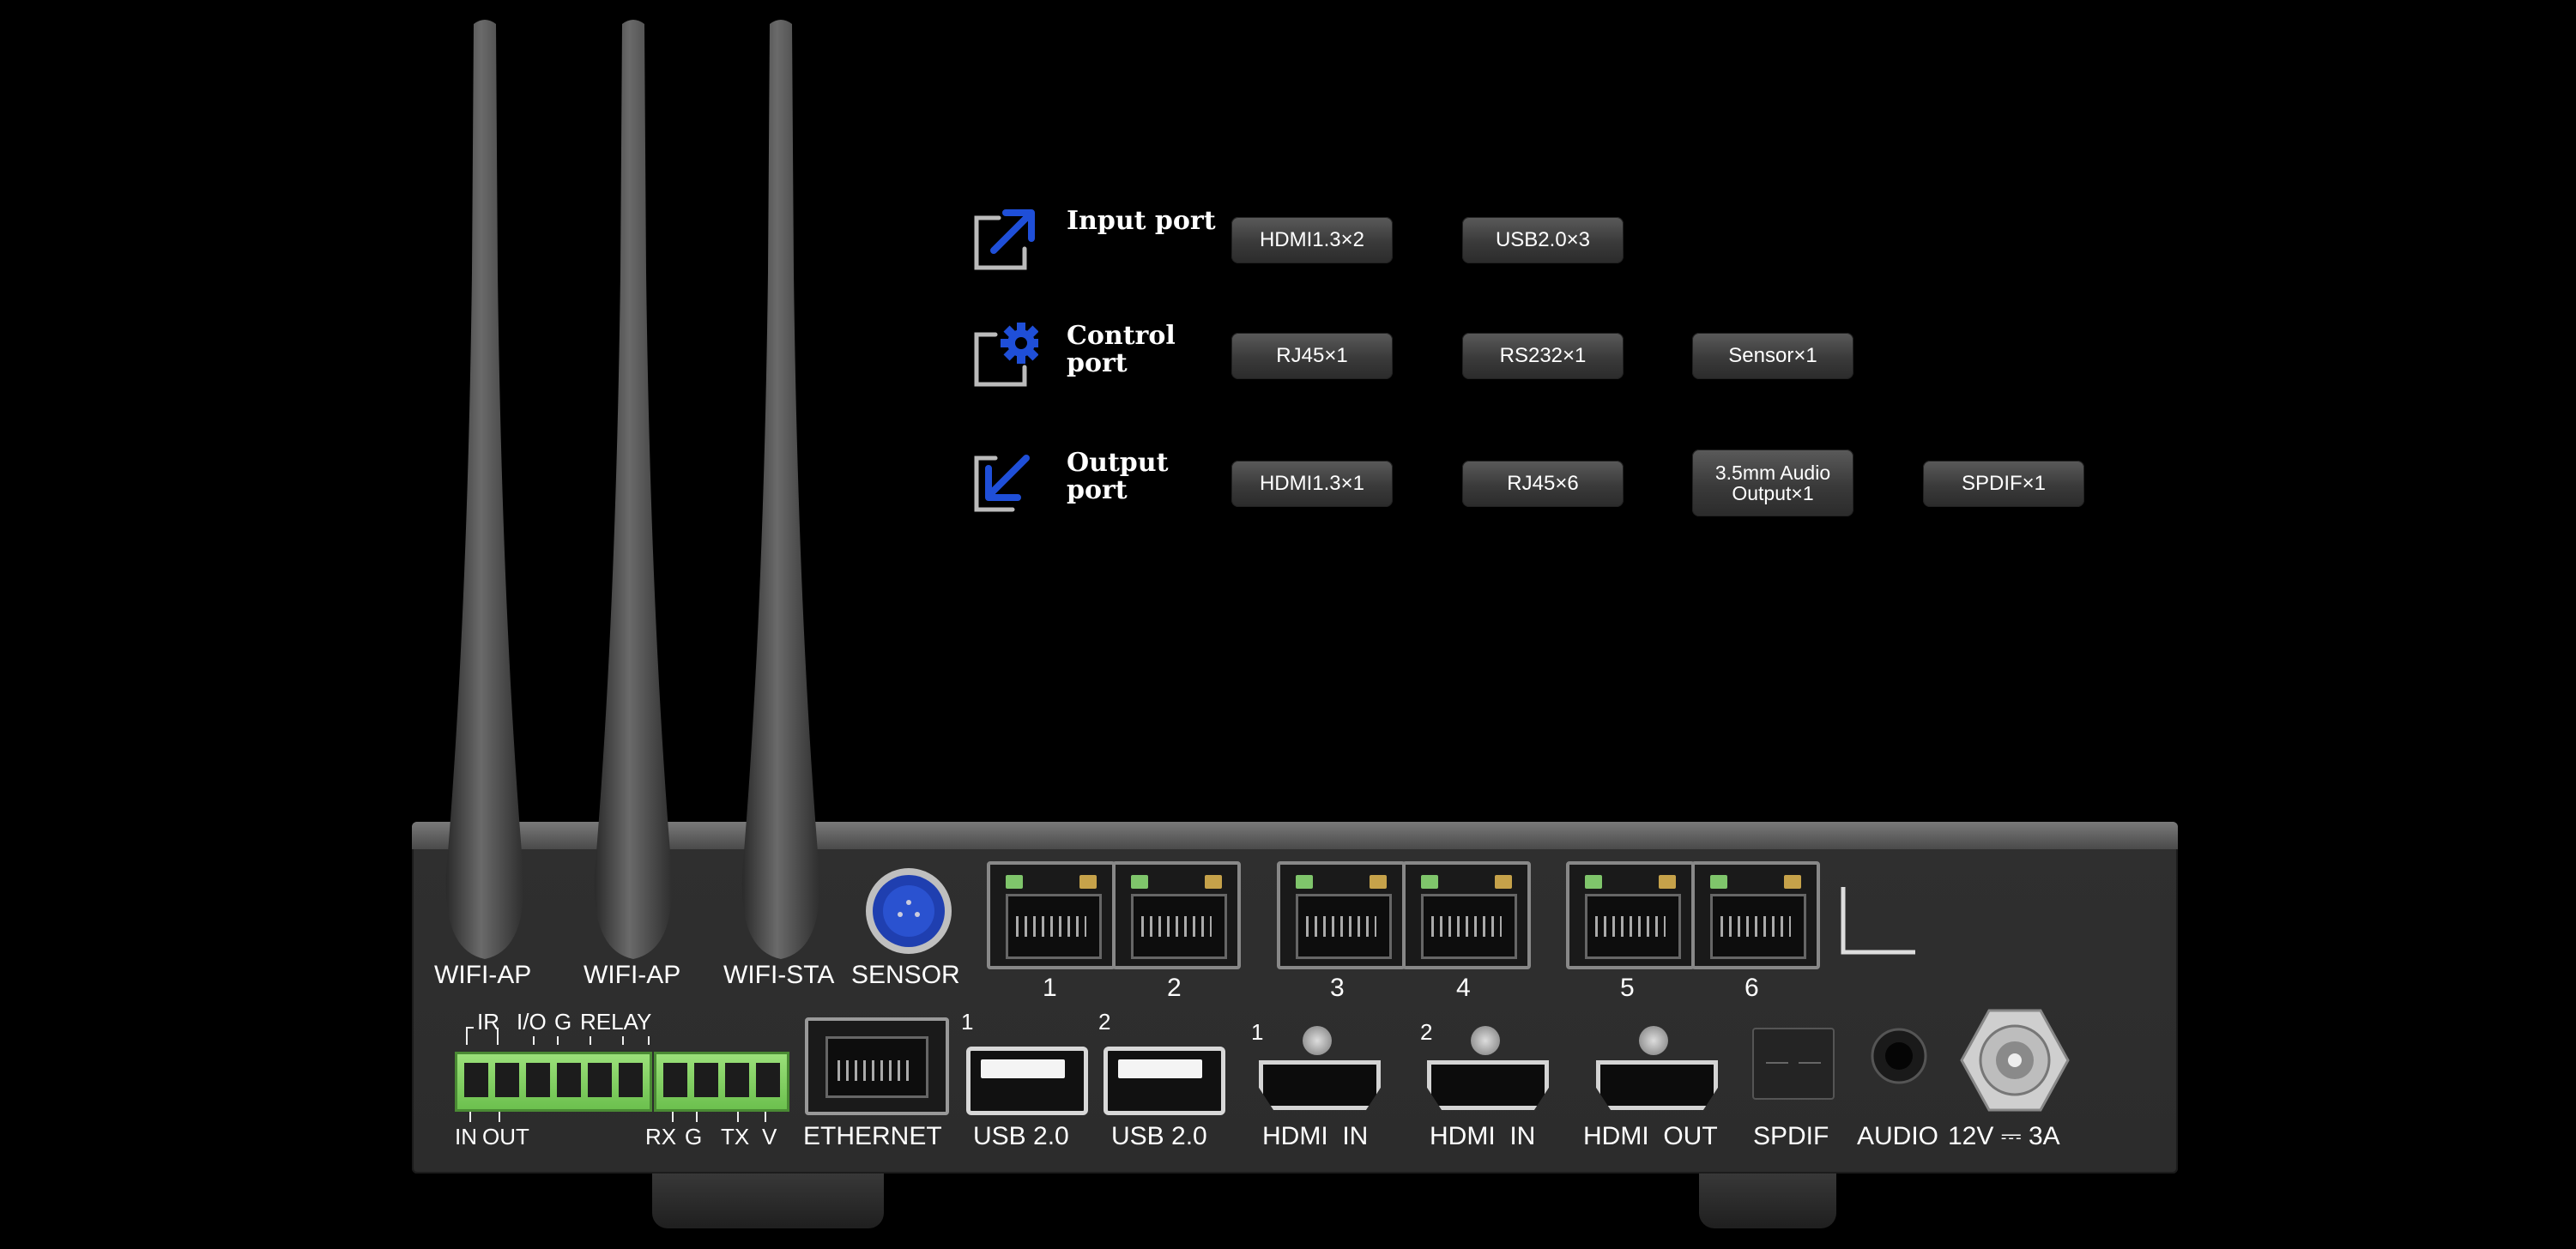  I want to click on control-chip-rs232: RS232×1, so click(1543, 356).